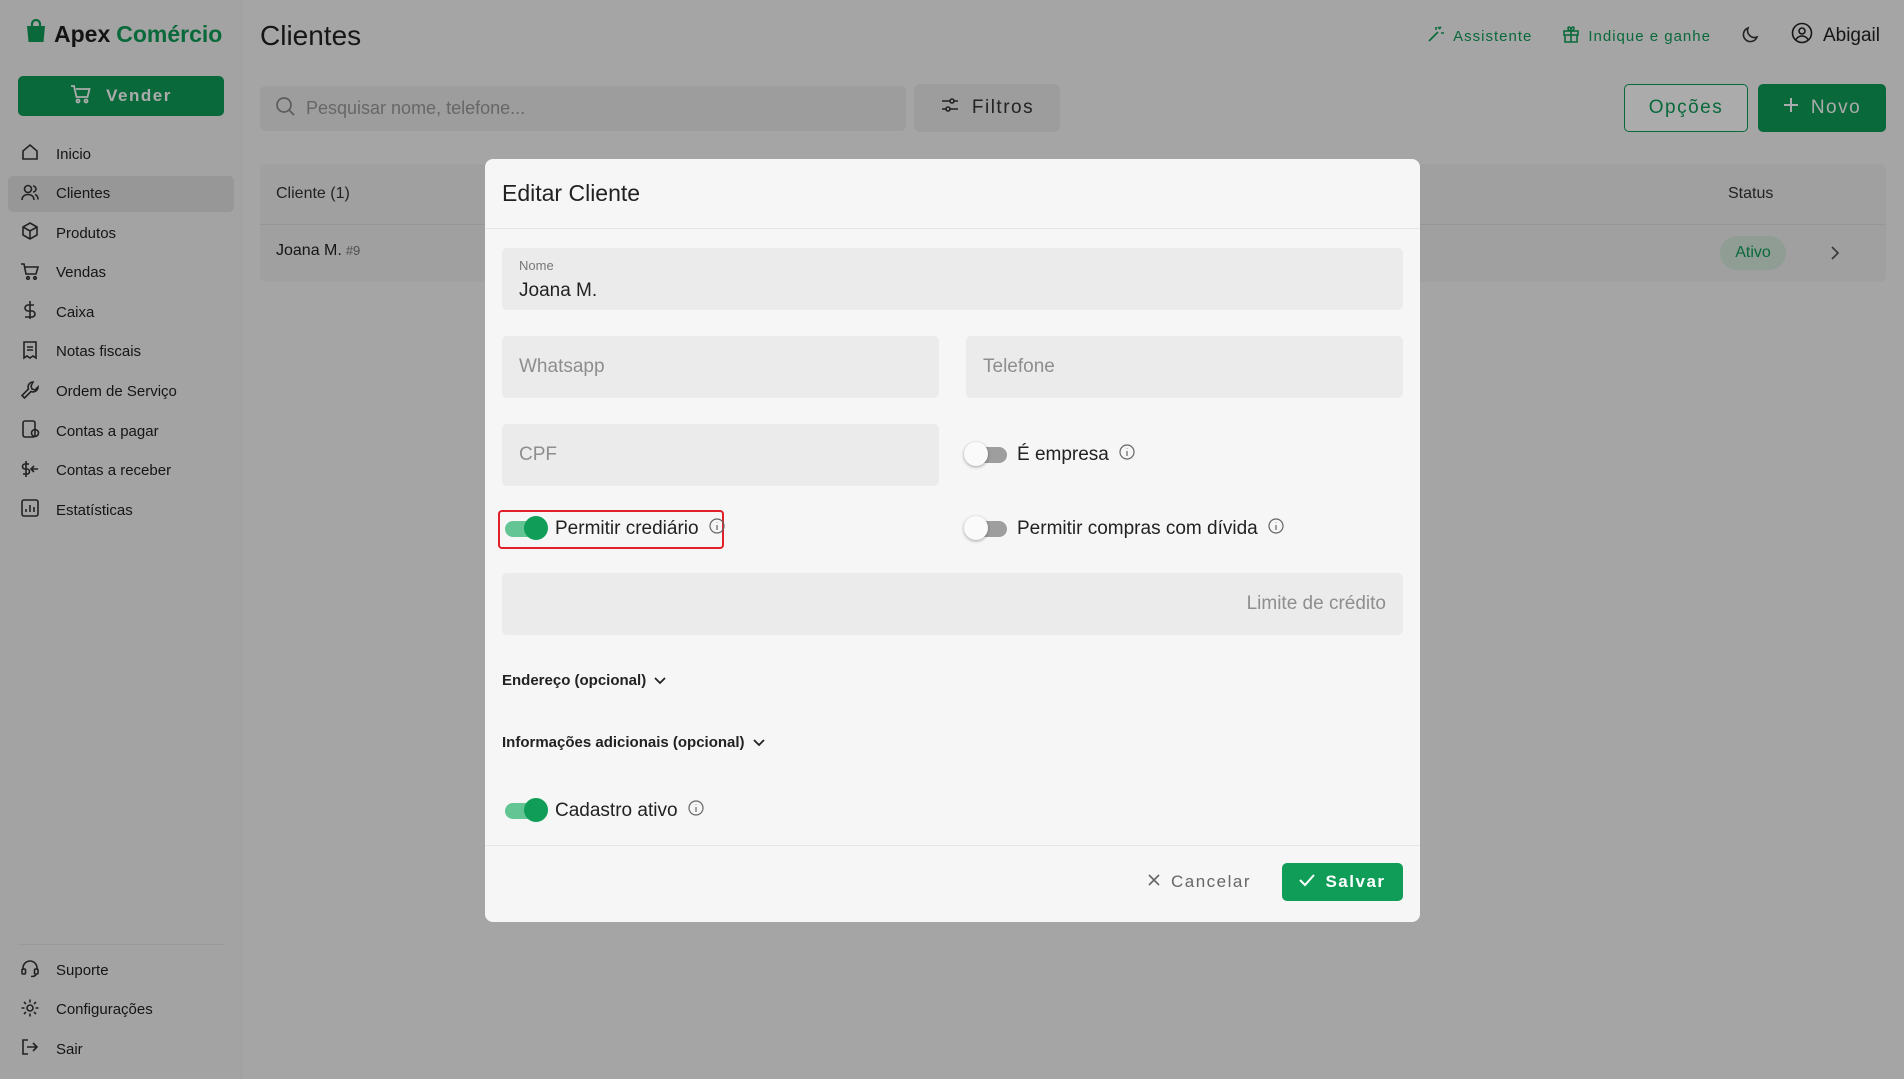 This screenshot has width=1904, height=1079. I want to click on is-company-switch, so click(985, 454).